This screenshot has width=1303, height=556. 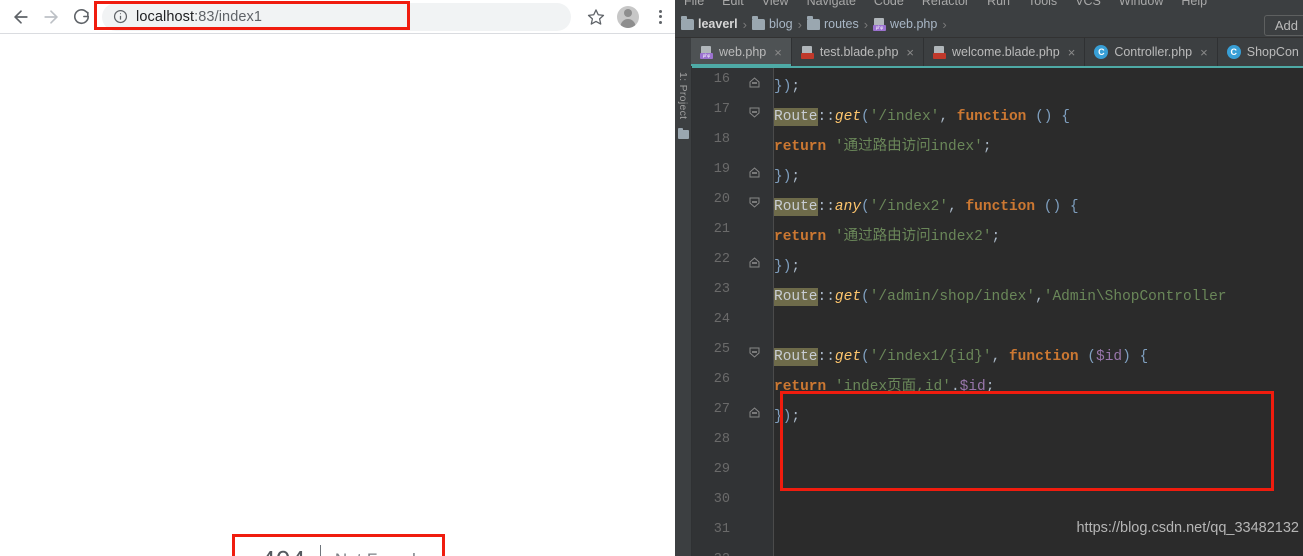 I want to click on line-number: 21, so click(x=721, y=229).